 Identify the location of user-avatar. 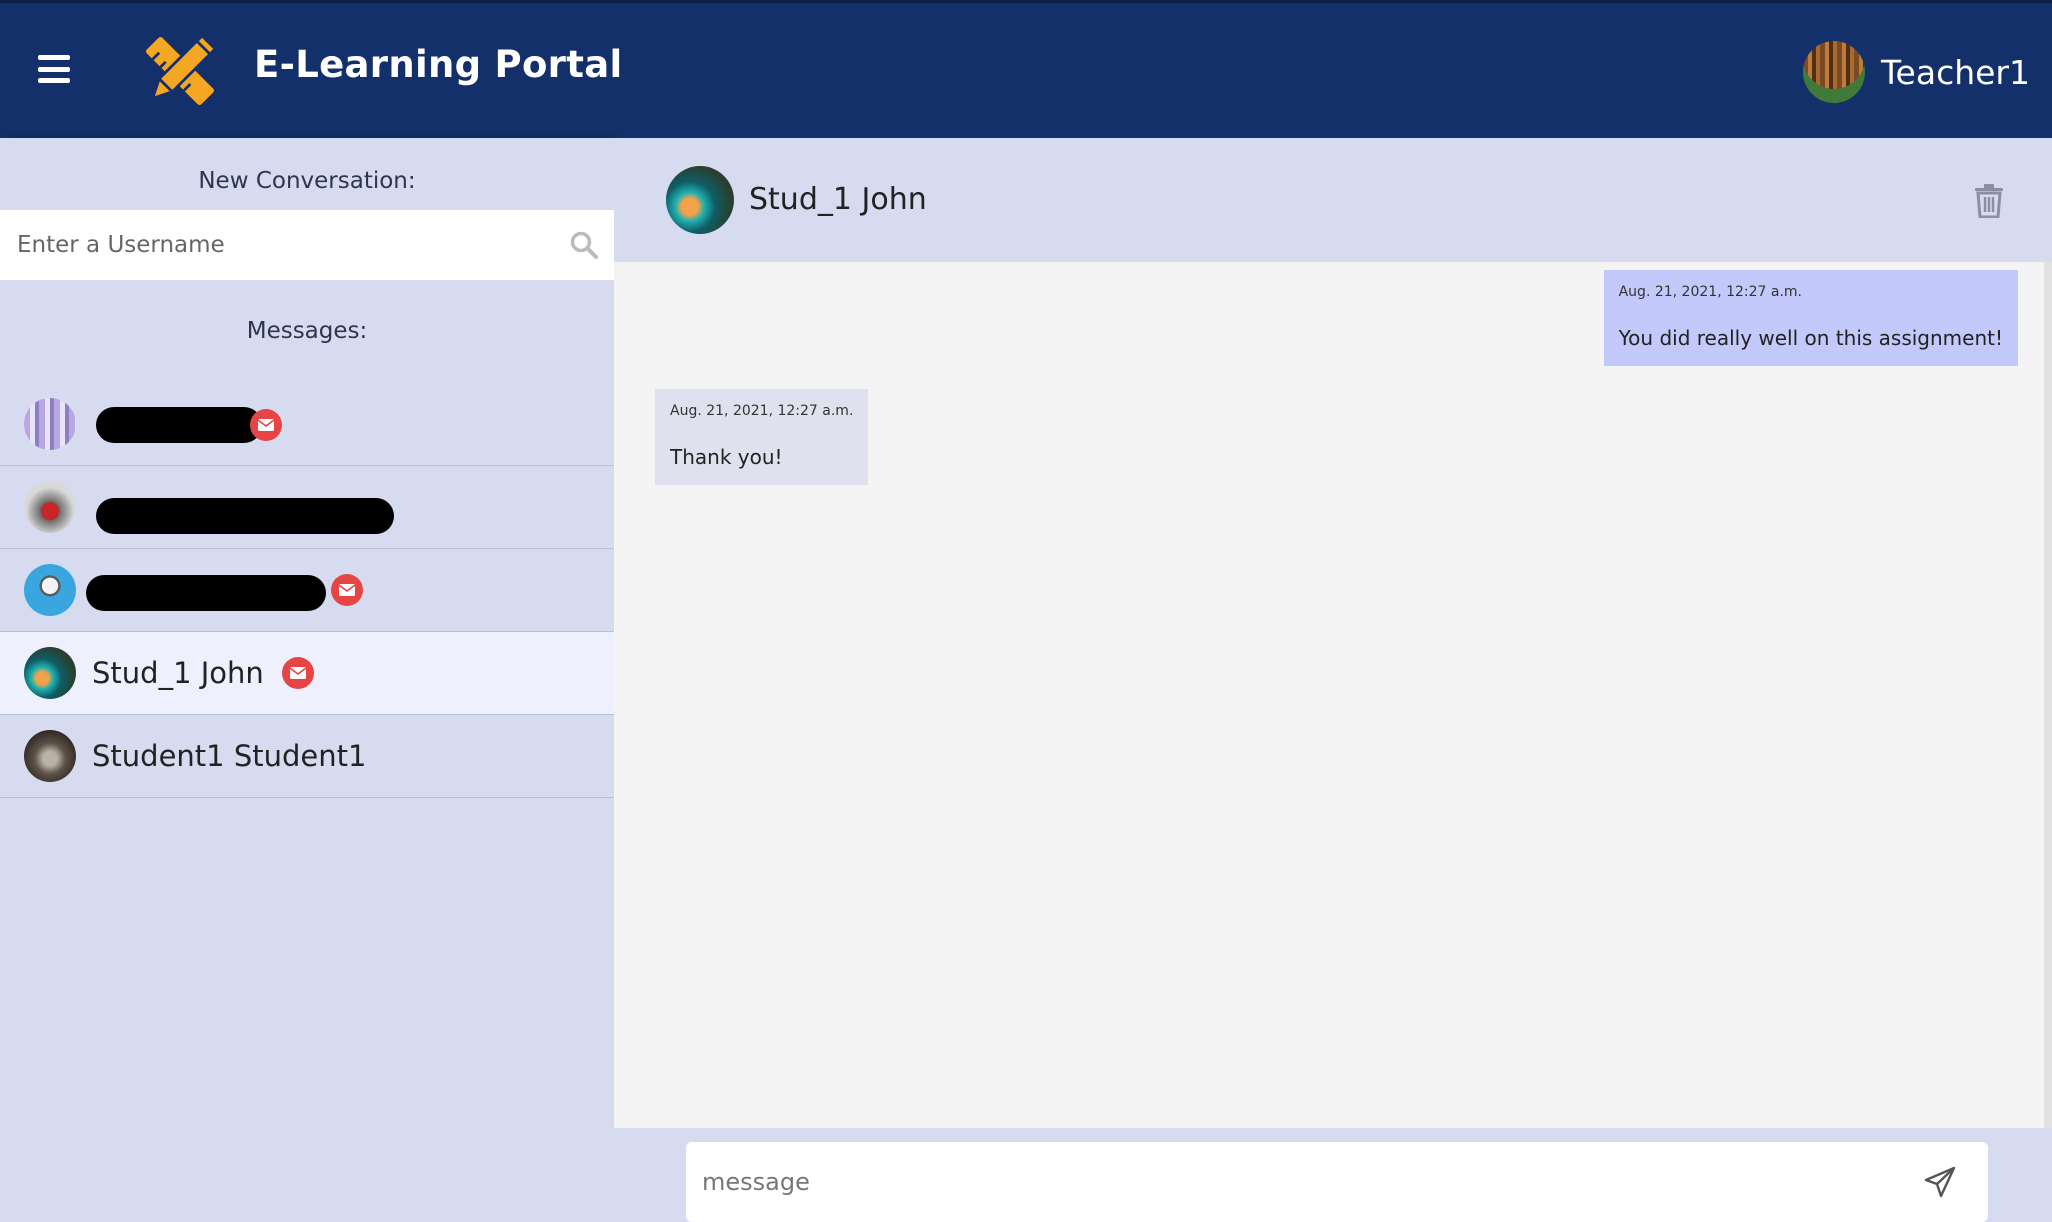
(1834, 72).